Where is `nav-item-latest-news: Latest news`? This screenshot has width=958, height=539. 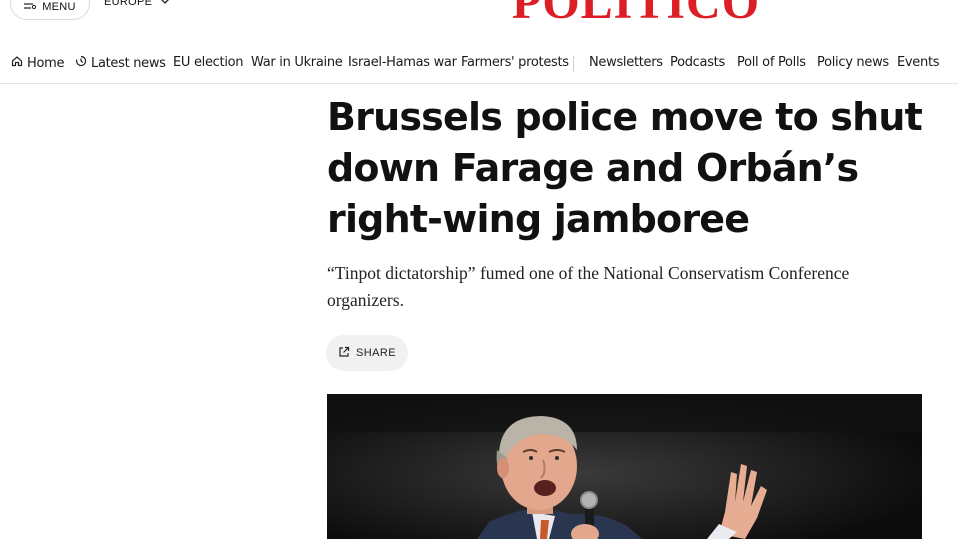 nav-item-latest-news: Latest news is located at coordinates (120, 63).